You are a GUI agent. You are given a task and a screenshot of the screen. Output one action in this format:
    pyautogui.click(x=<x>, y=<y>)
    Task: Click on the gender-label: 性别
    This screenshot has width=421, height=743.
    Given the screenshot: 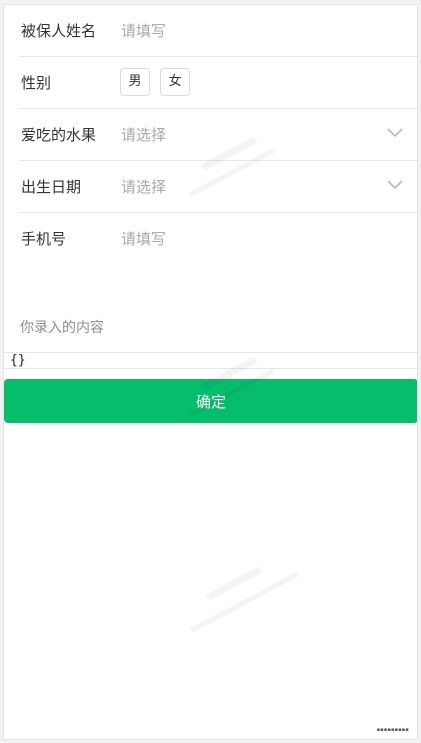 What is the action you would take?
    pyautogui.click(x=36, y=83)
    